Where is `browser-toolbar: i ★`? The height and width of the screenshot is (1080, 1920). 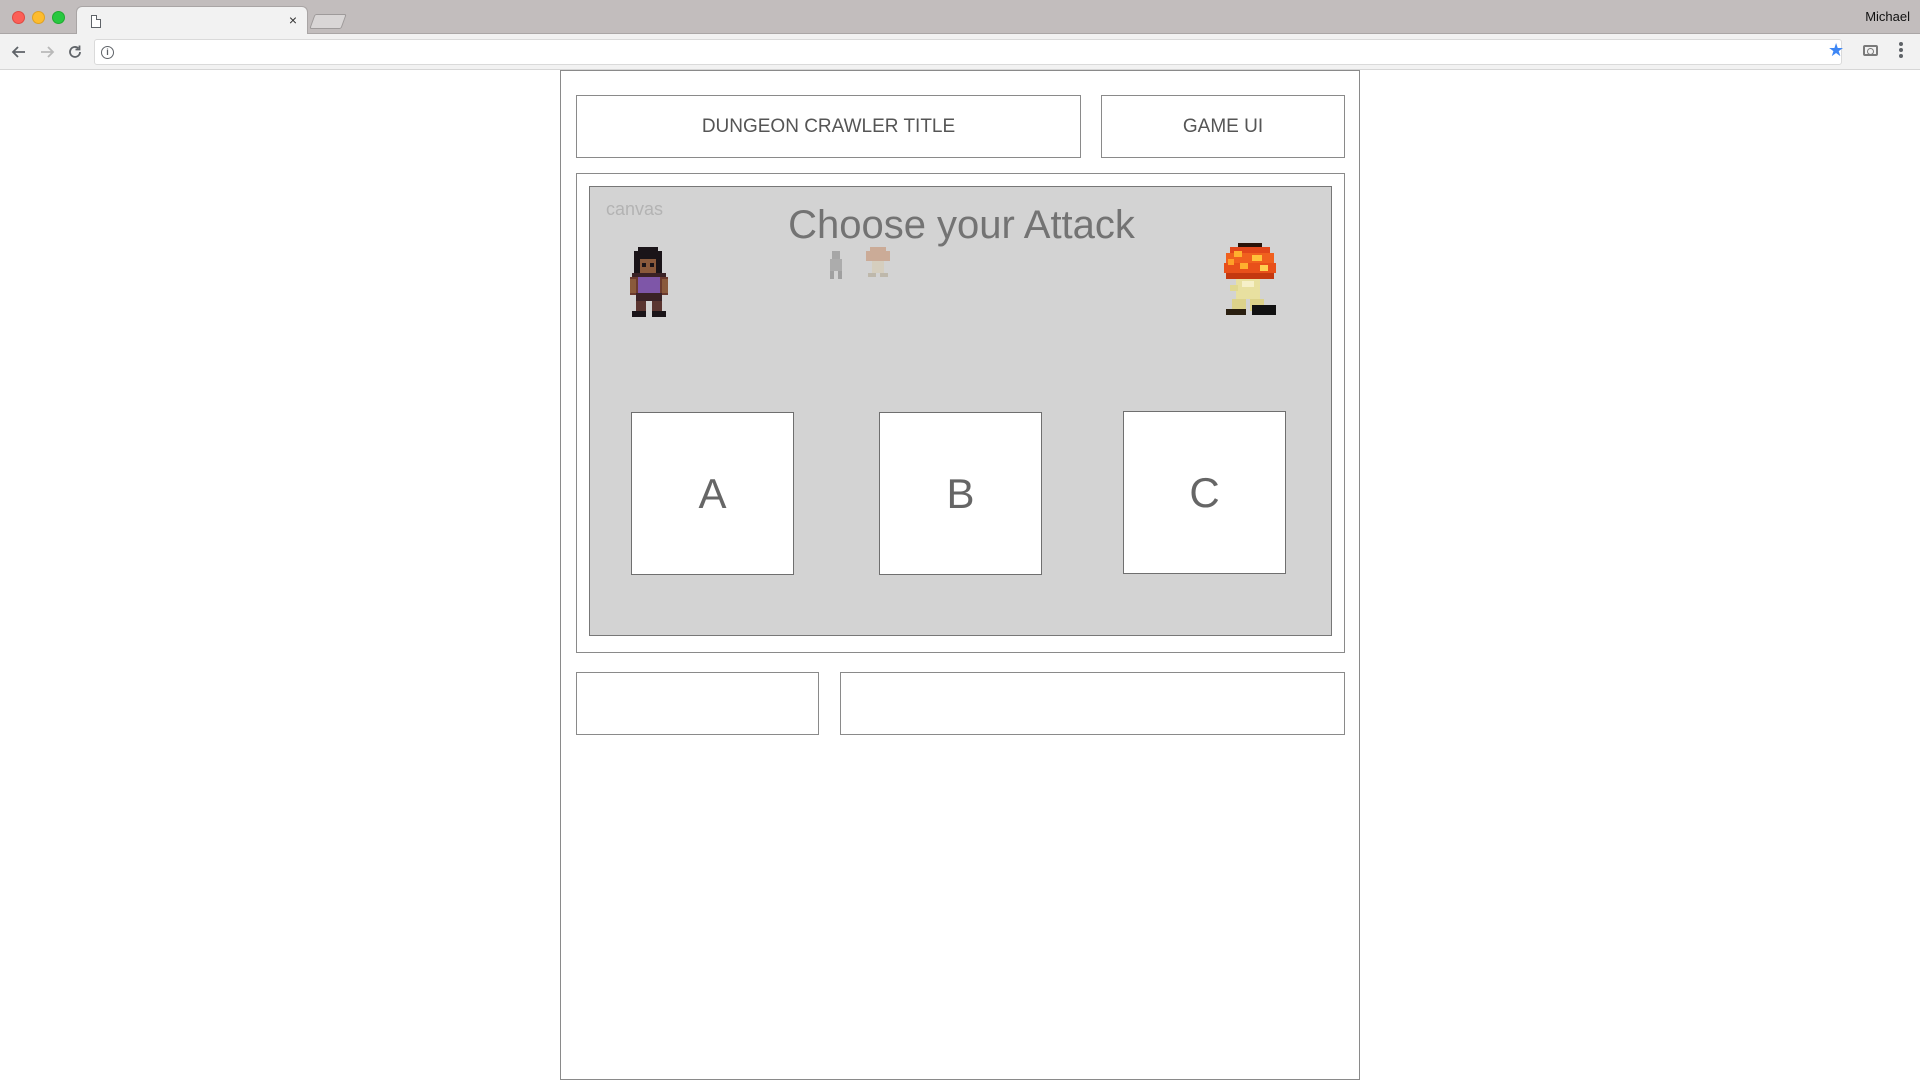
browser-toolbar: i ★ is located at coordinates (960, 52).